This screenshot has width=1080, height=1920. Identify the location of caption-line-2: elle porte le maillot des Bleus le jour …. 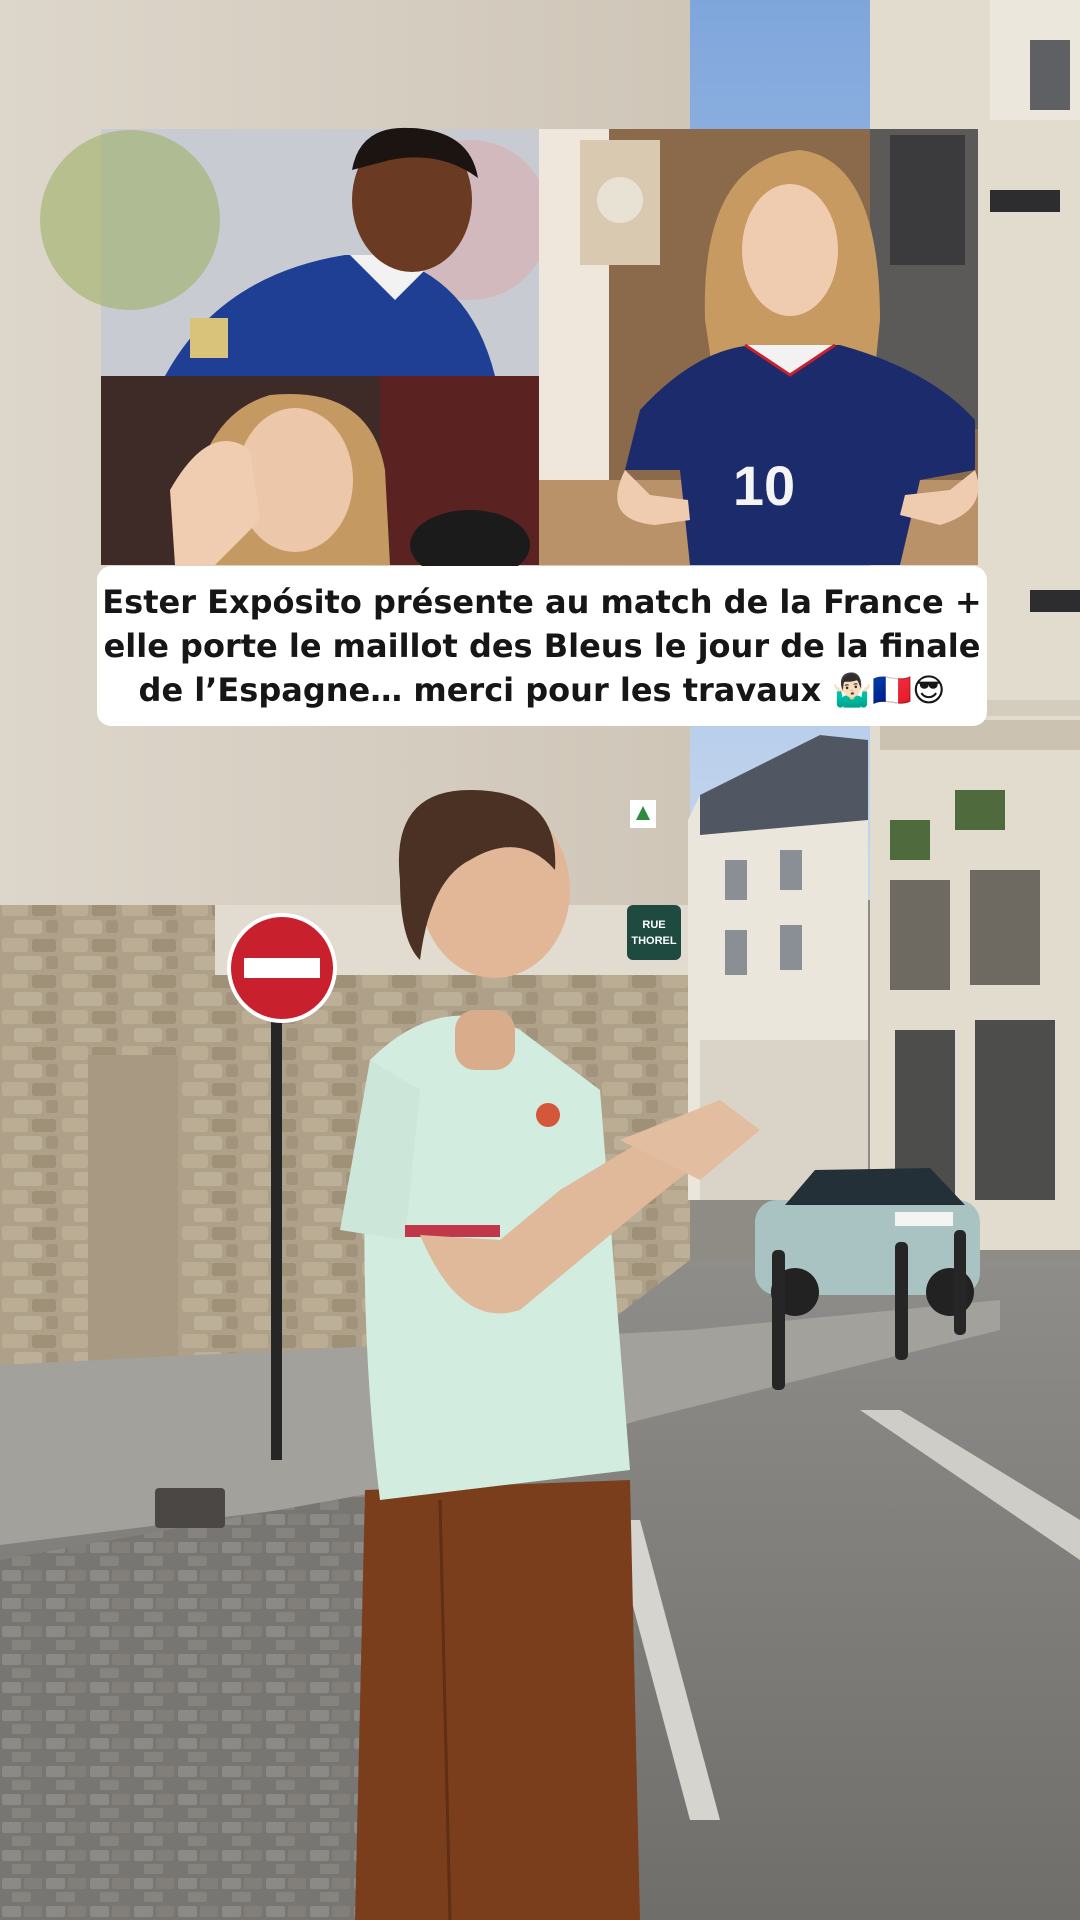
(542, 646).